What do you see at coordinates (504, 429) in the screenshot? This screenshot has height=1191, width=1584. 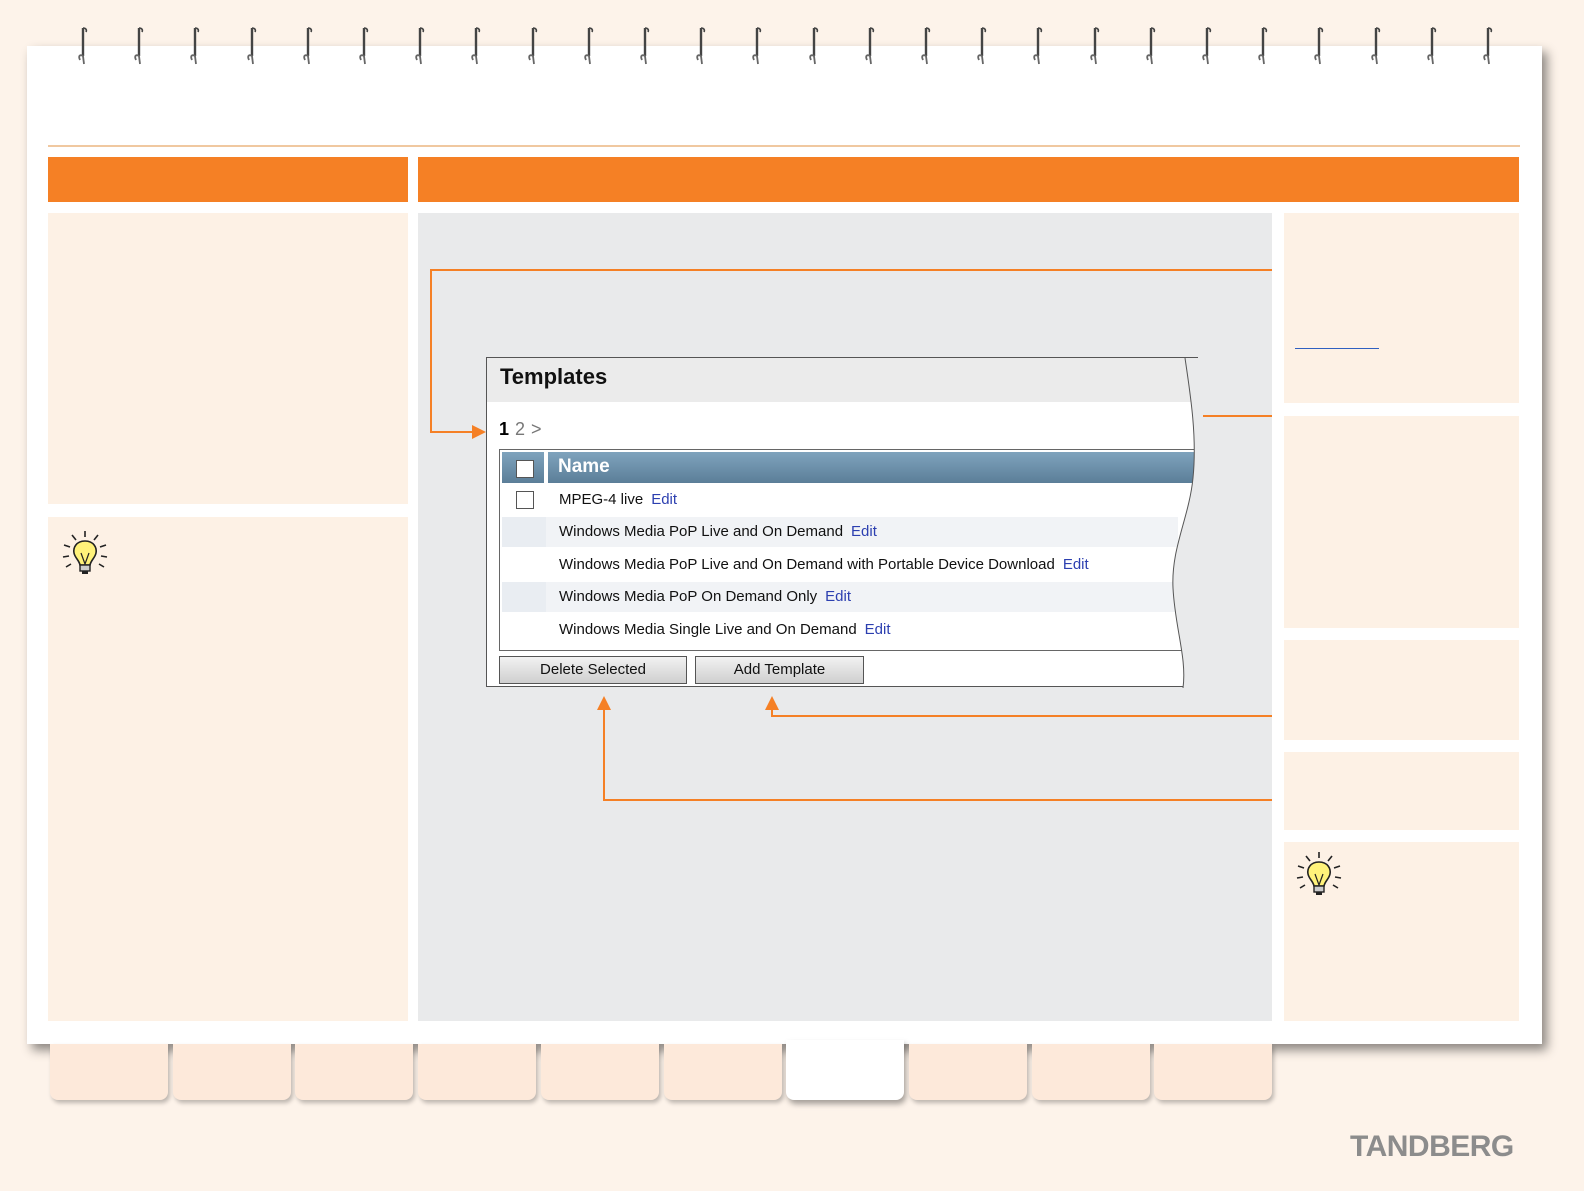 I see `pager-current-page: 1` at bounding box center [504, 429].